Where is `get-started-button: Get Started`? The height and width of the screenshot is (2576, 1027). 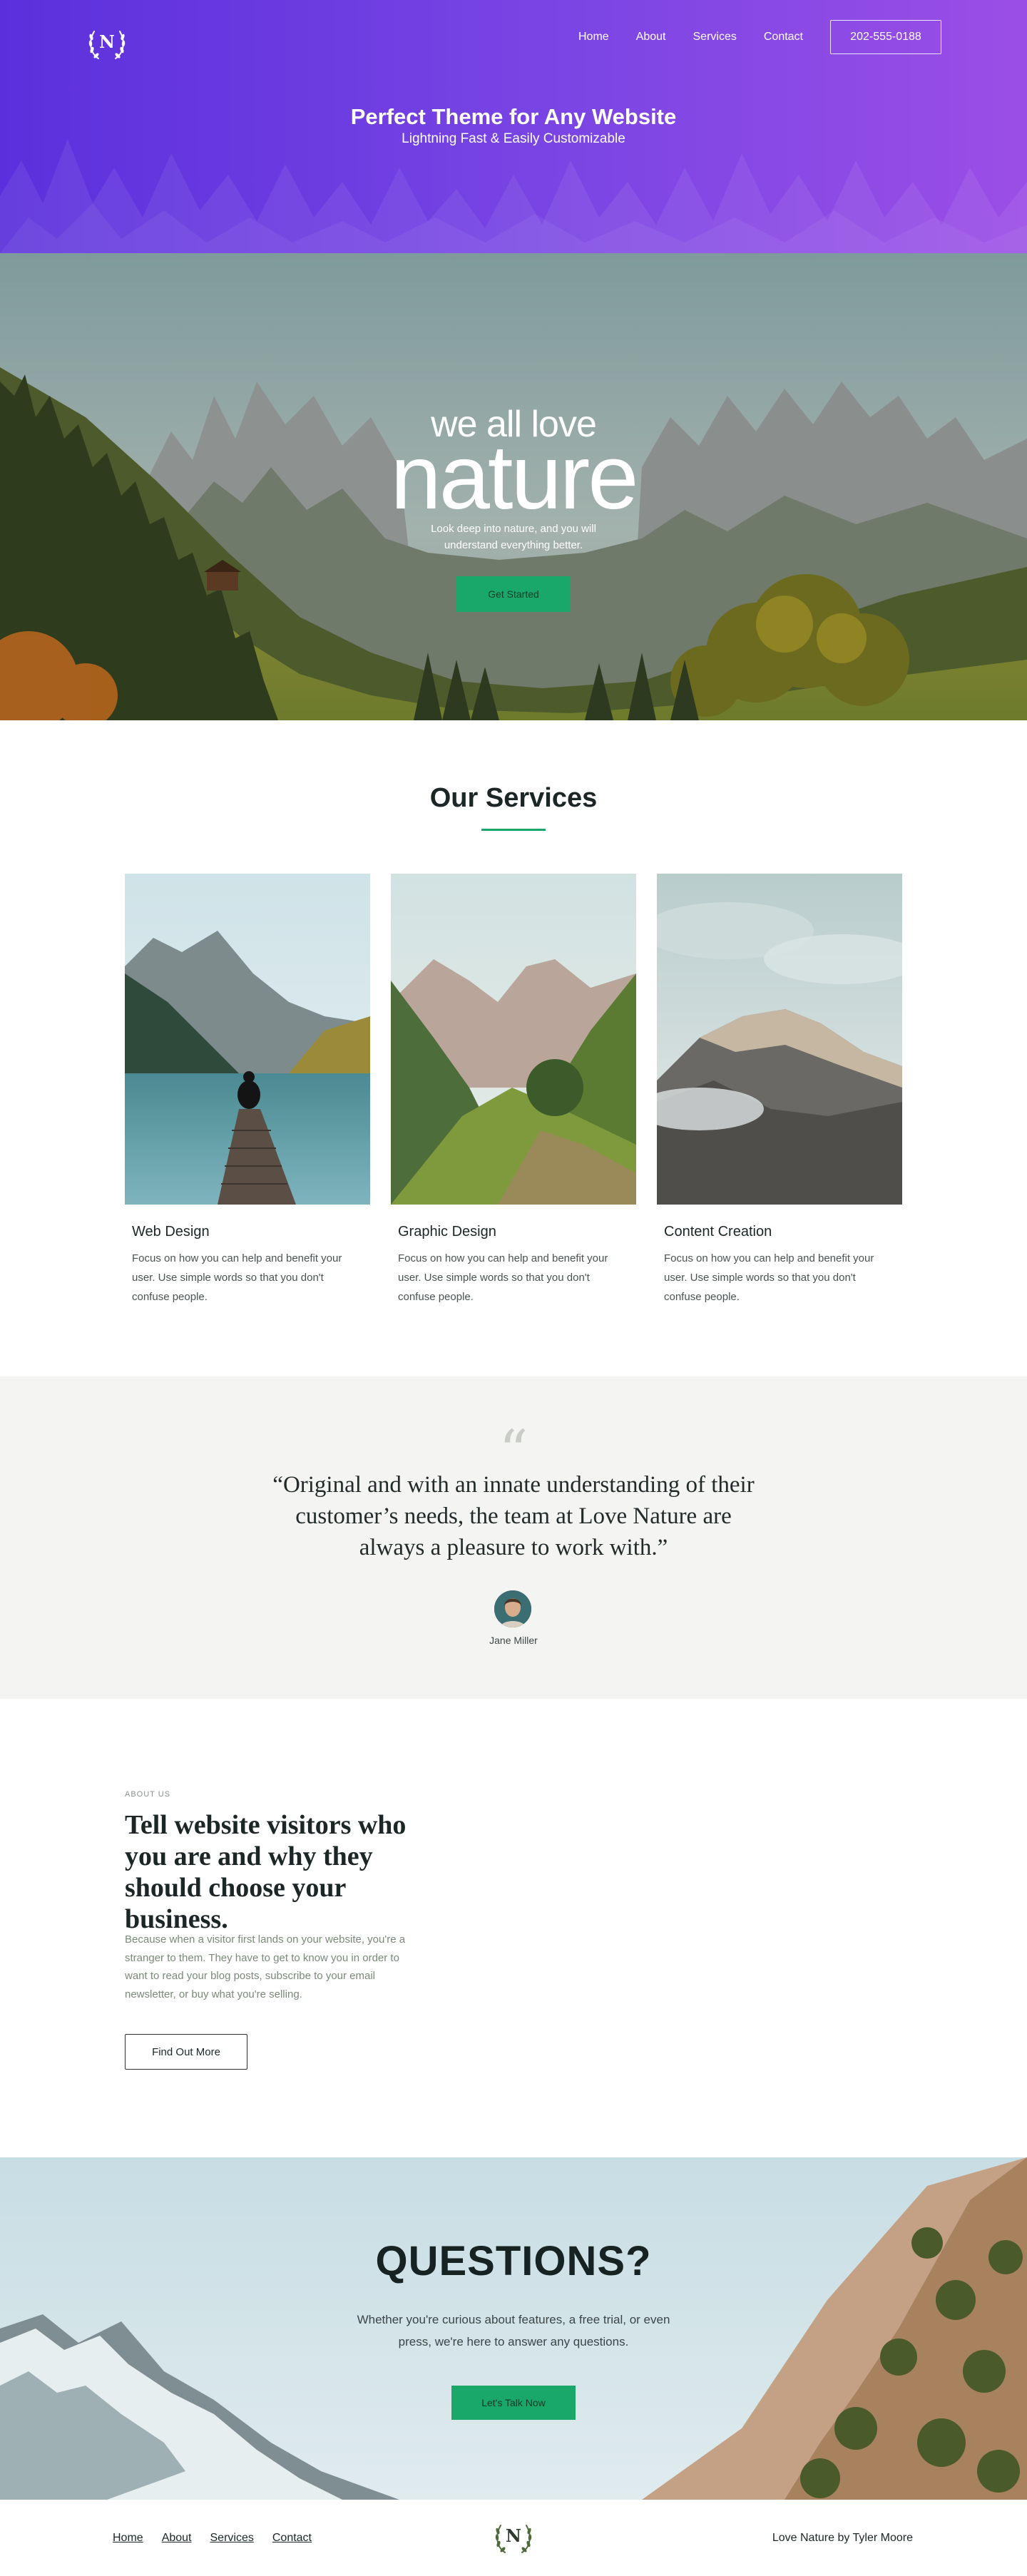 get-started-button: Get Started is located at coordinates (513, 594).